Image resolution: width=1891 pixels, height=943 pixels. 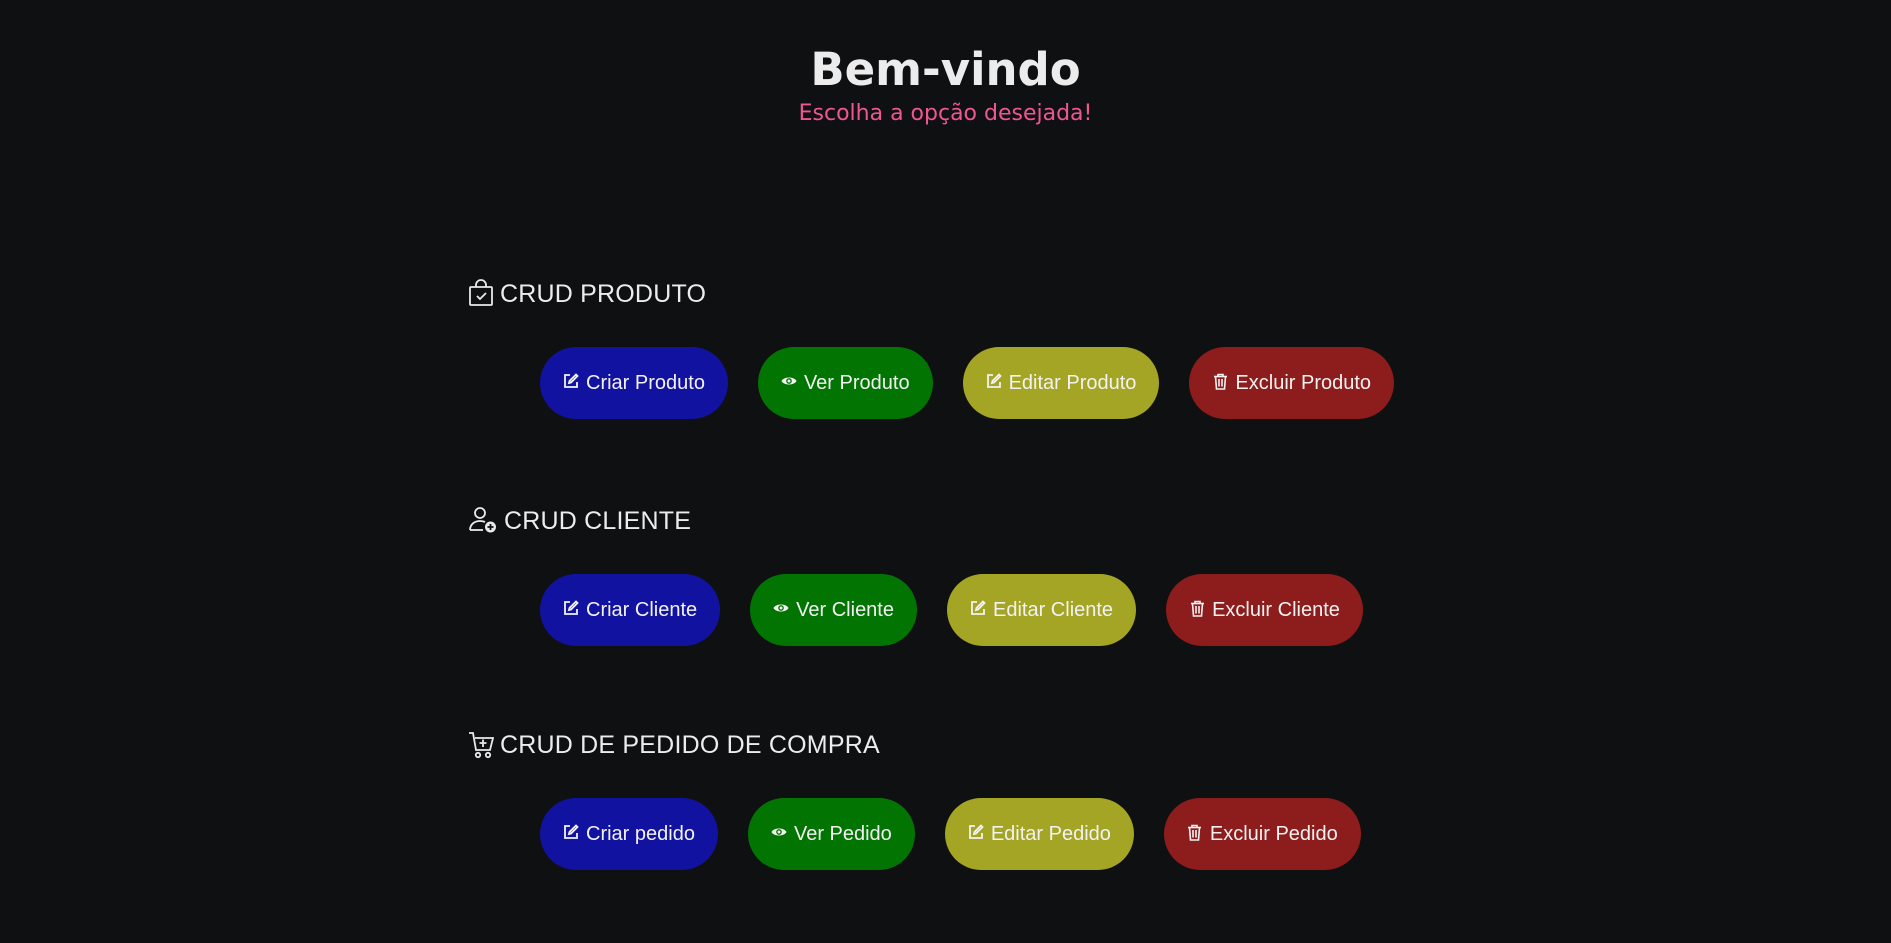 What do you see at coordinates (598, 520) in the screenshot?
I see `section-title-label: CRUD CLIENTE` at bounding box center [598, 520].